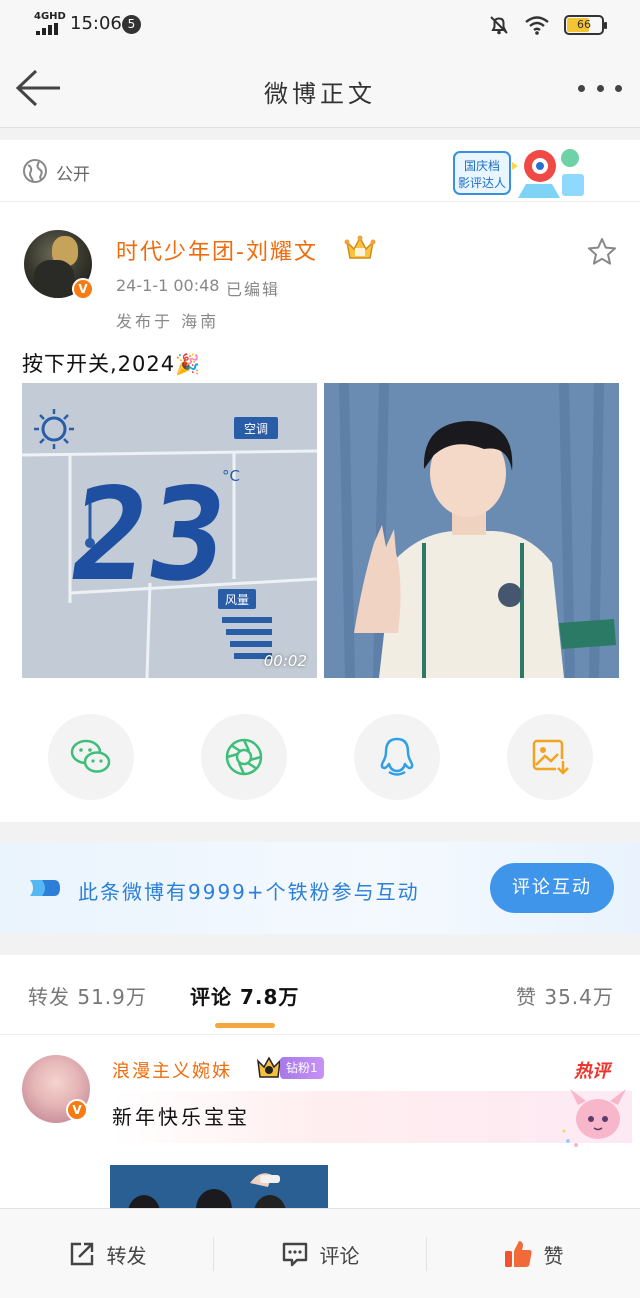 This screenshot has width=640, height=1298. I want to click on verified-badge: V, so click(83, 289).